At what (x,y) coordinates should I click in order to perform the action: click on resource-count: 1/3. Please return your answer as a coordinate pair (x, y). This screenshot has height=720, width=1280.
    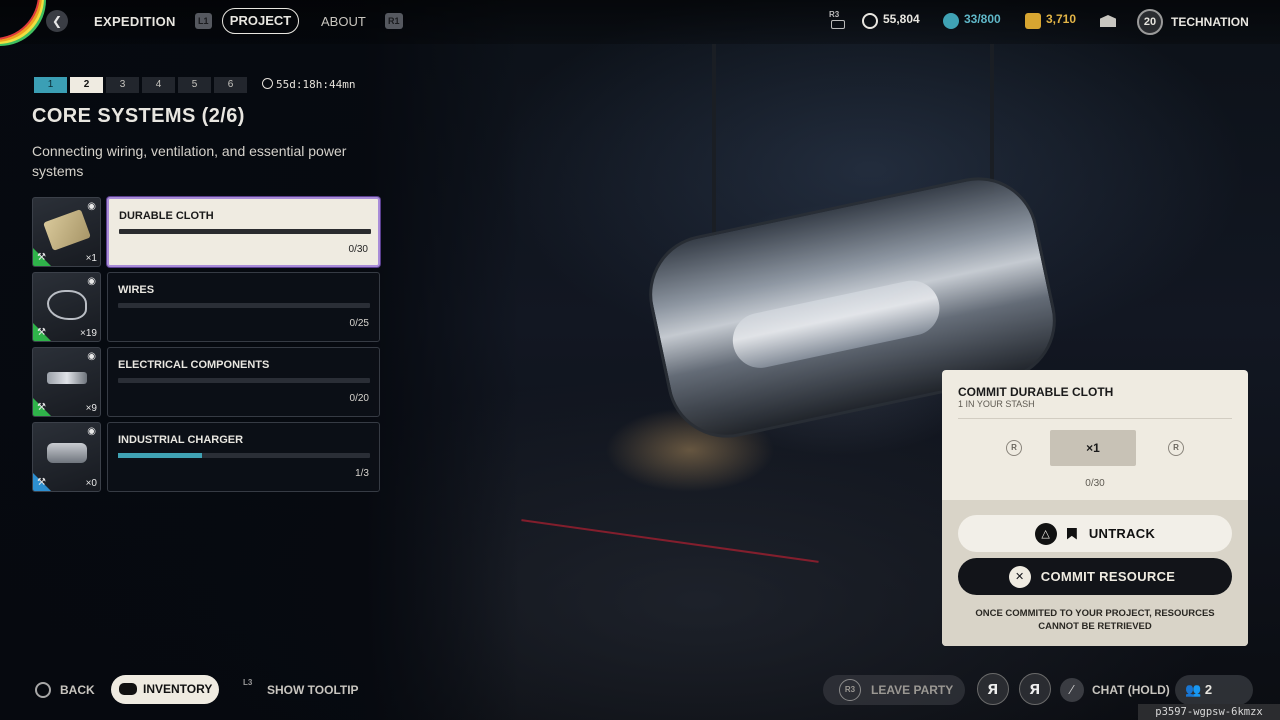
    Looking at the image, I should click on (362, 473).